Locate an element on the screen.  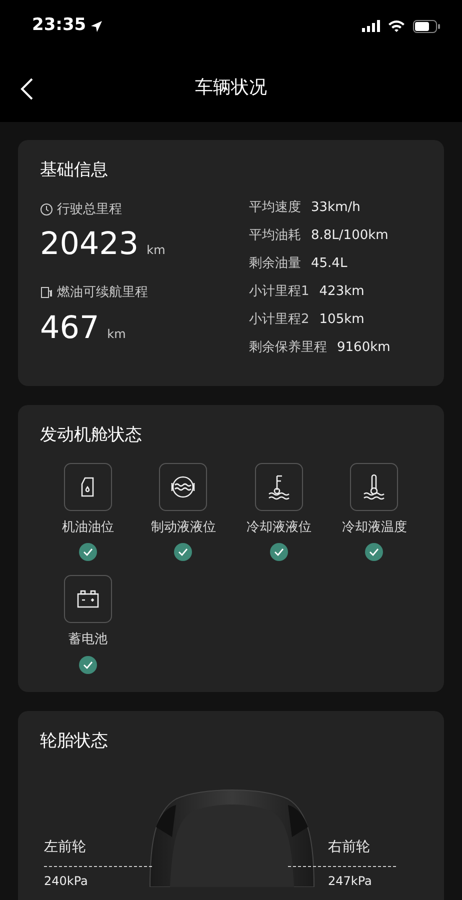
stat-value: 467 is located at coordinates (70, 327).